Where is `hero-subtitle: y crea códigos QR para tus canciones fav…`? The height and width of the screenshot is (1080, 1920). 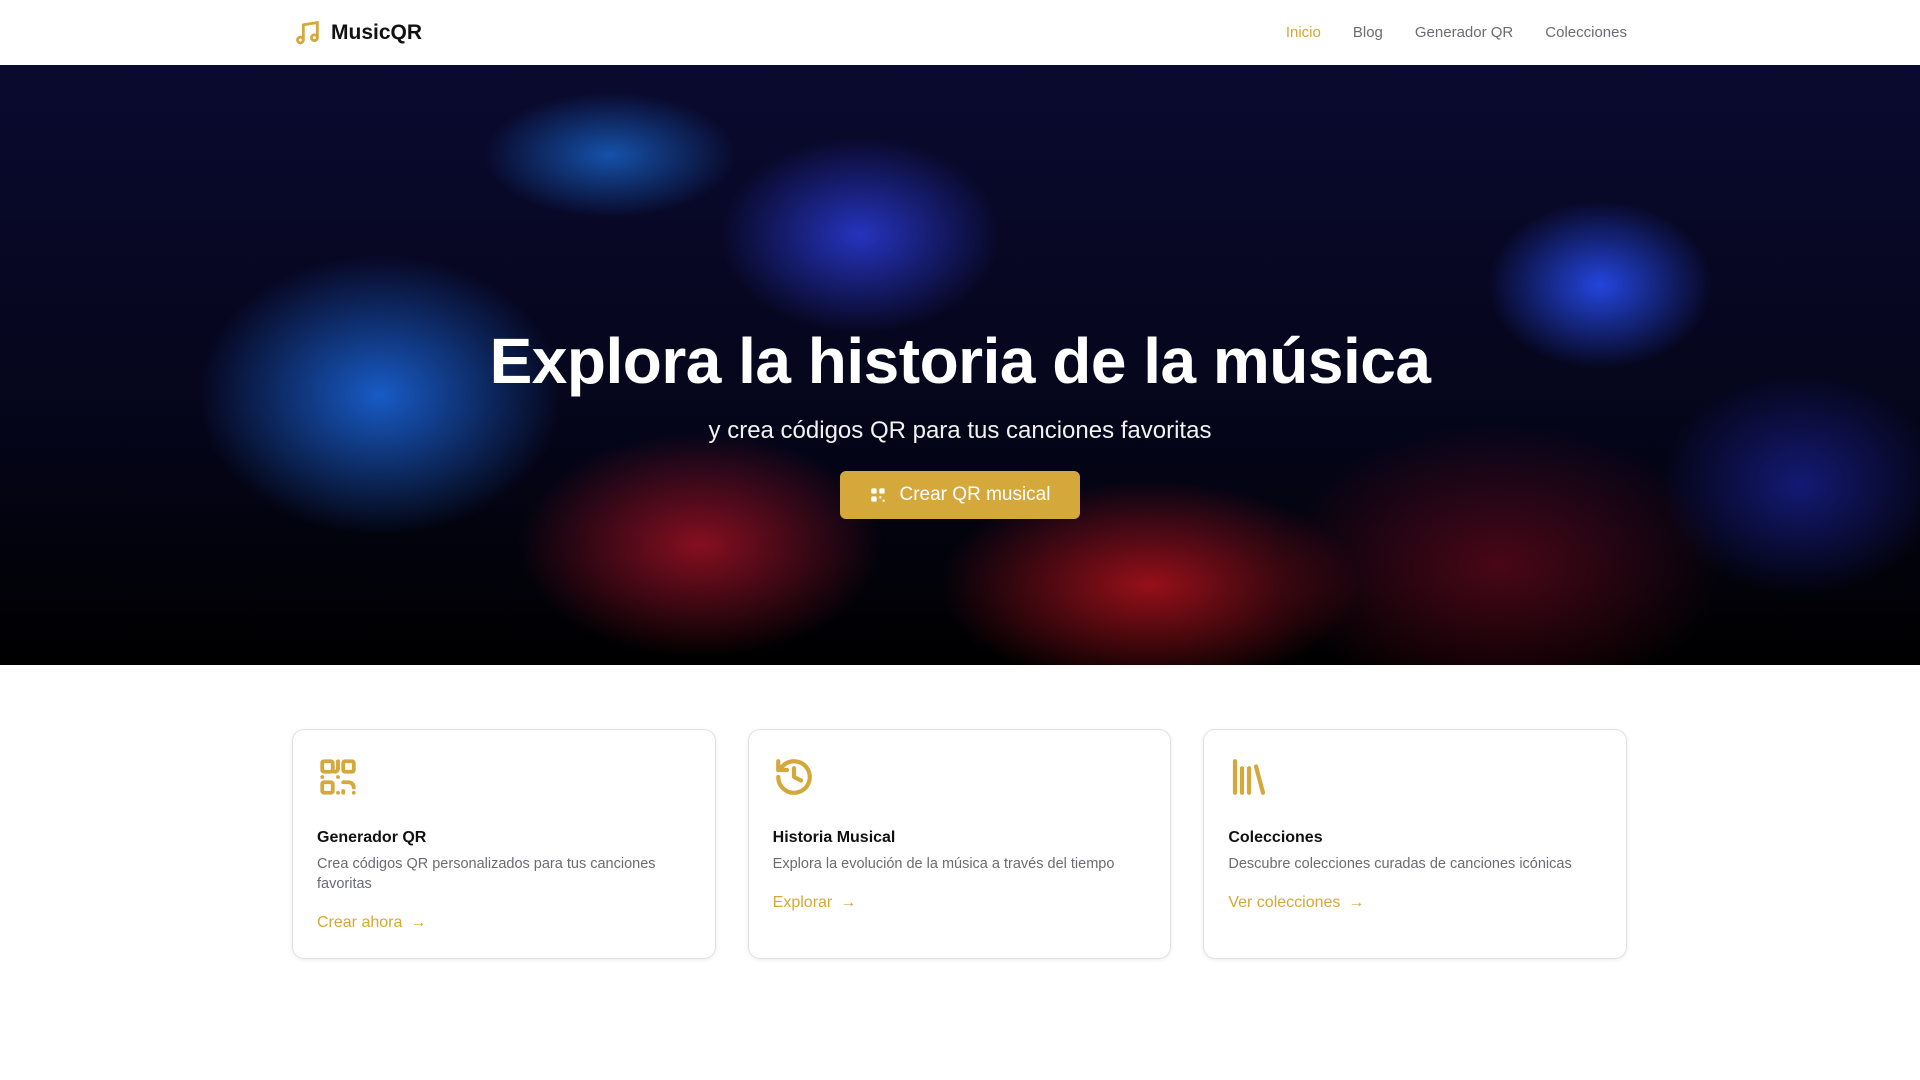 hero-subtitle: y crea códigos QR para tus canciones fav… is located at coordinates (960, 430).